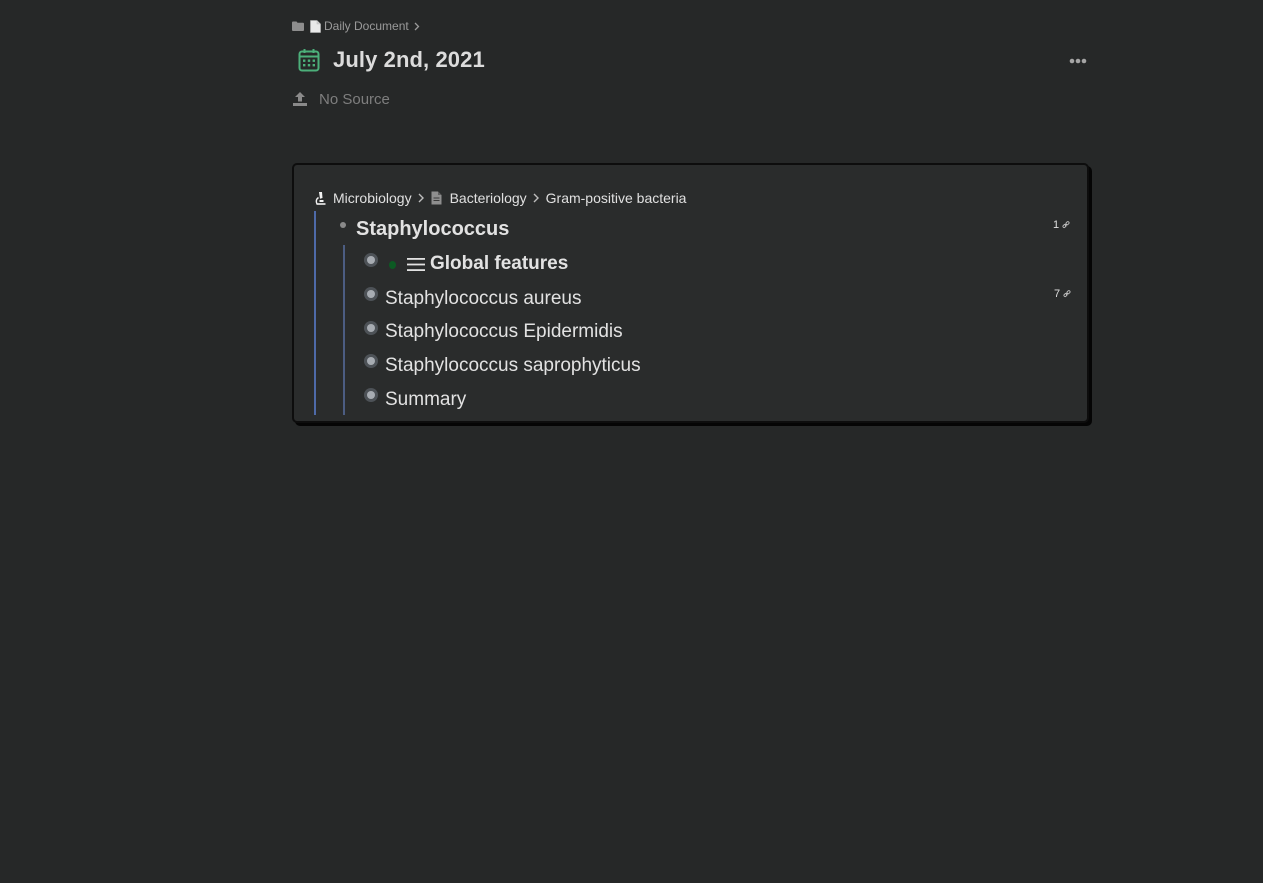 This screenshot has width=1263, height=883. Describe the element at coordinates (488, 198) in the screenshot. I see `embed-crumb-bacteriology: Bacteriology` at that location.